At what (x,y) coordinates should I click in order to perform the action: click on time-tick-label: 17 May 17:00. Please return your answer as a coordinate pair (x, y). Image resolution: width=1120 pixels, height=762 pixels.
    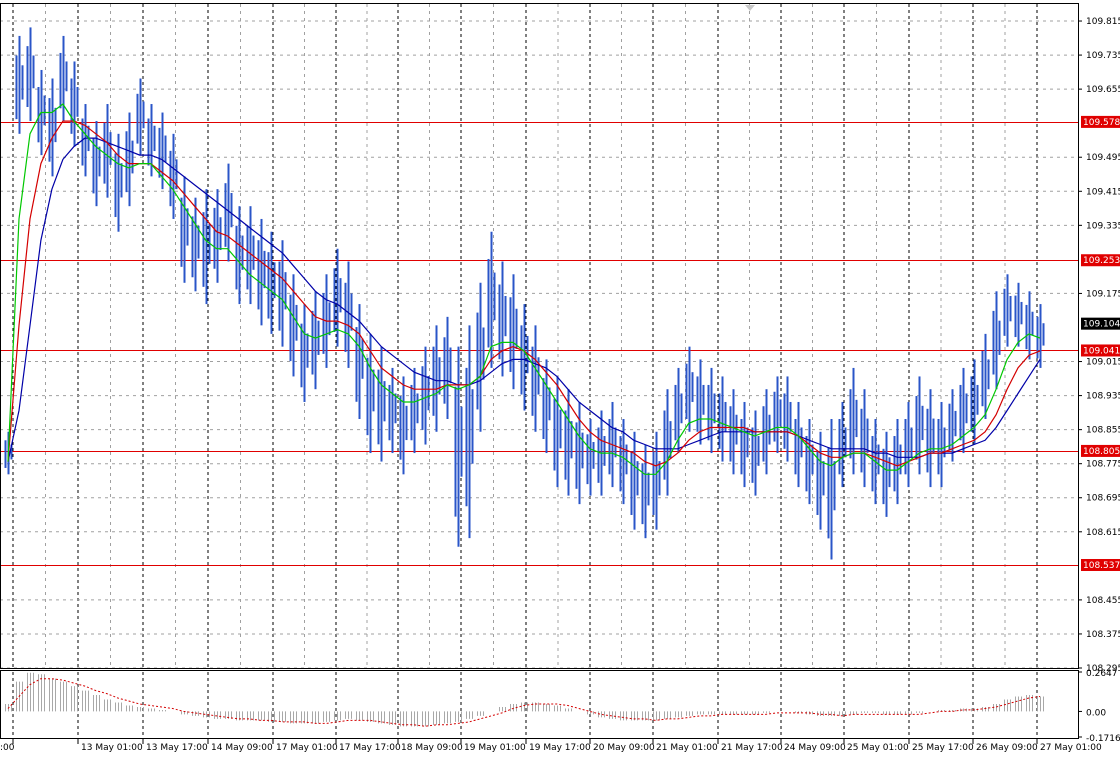
    Looking at the image, I should click on (370, 748).